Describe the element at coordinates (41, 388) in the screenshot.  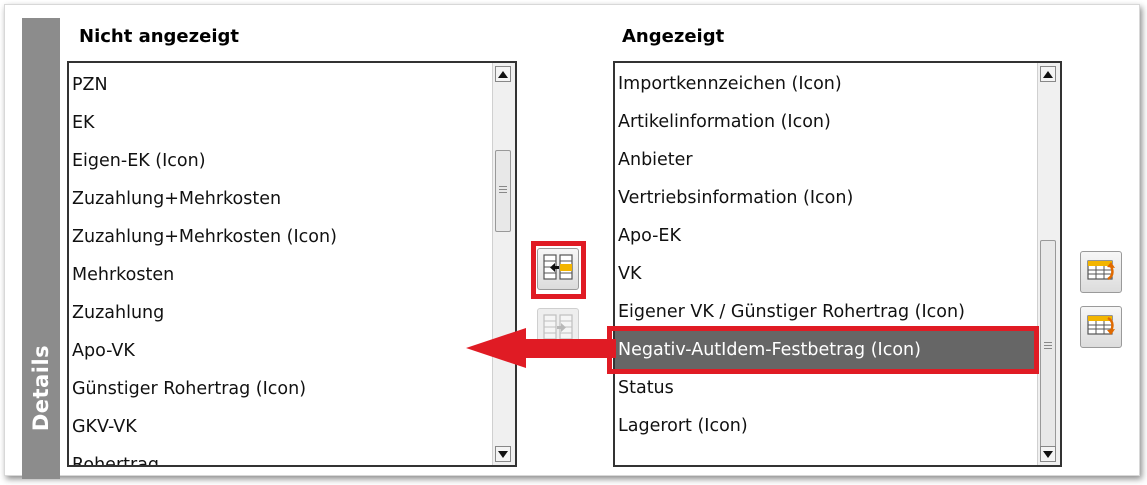
I see `details-tab-label: Details` at that location.